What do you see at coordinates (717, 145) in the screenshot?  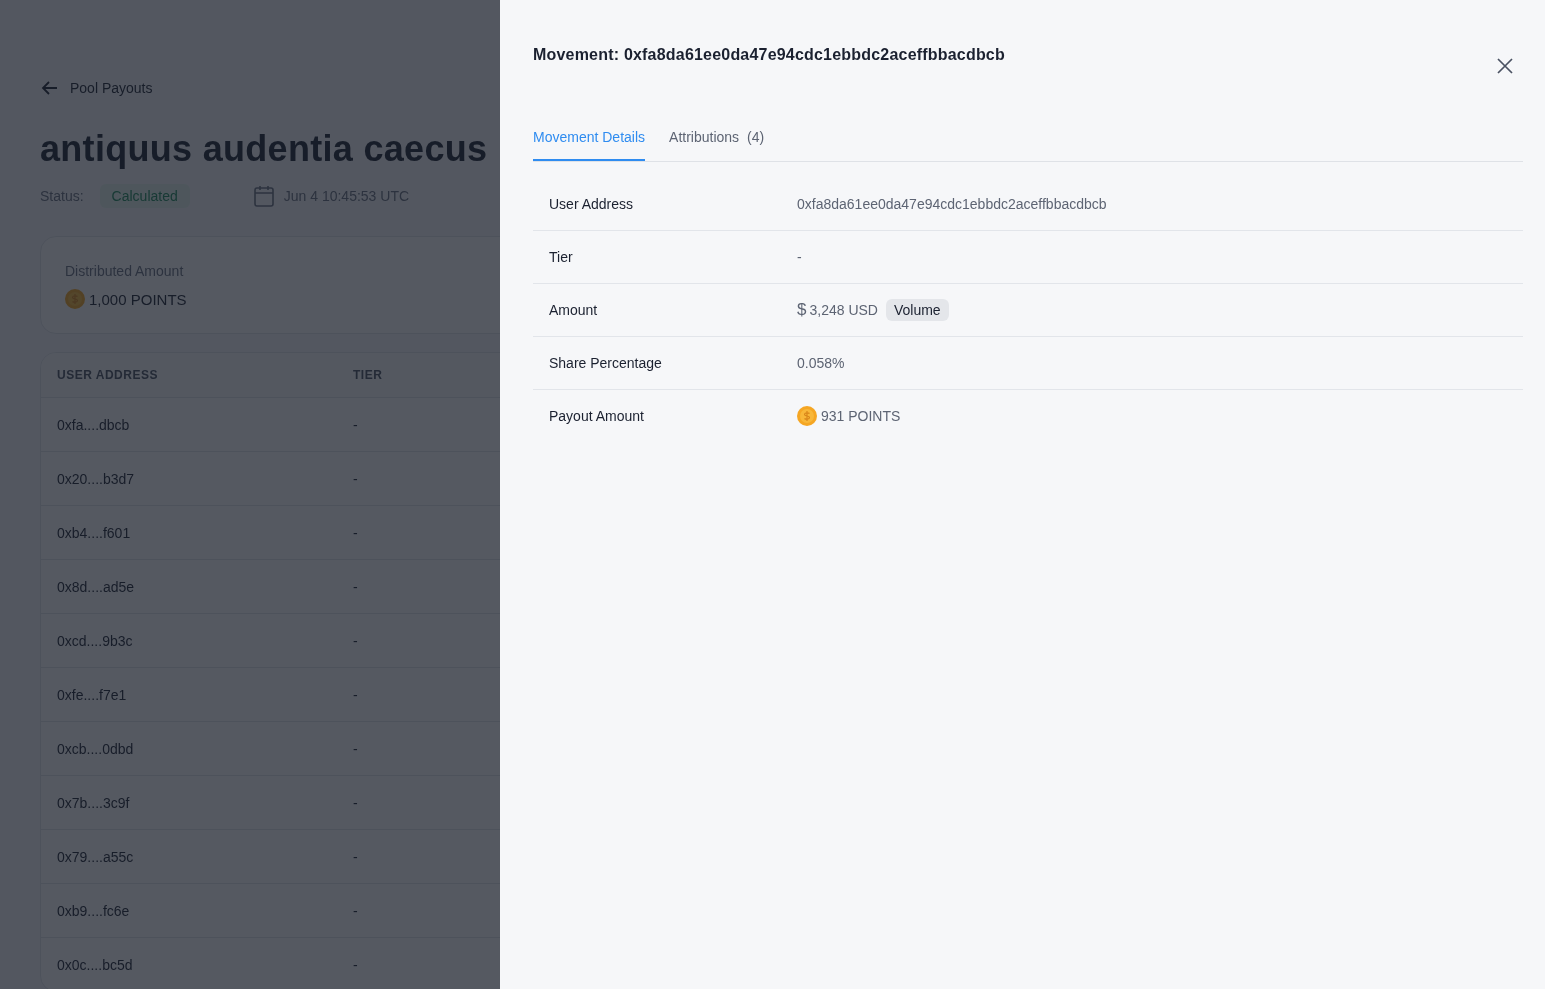 I see `tab: Attributions (4)` at bounding box center [717, 145].